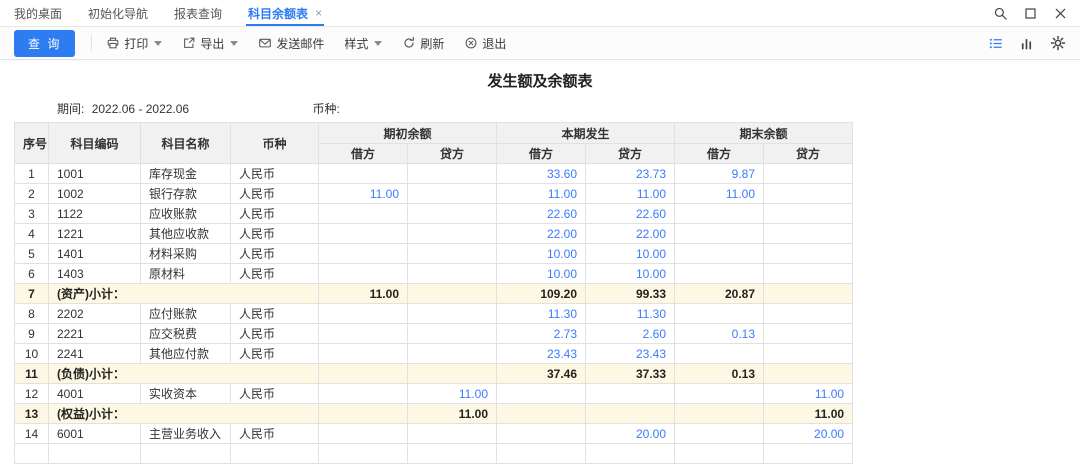 The image size is (1080, 465). Describe the element at coordinates (94, 143) in the screenshot. I see `col-header-code: 科目编码` at that location.